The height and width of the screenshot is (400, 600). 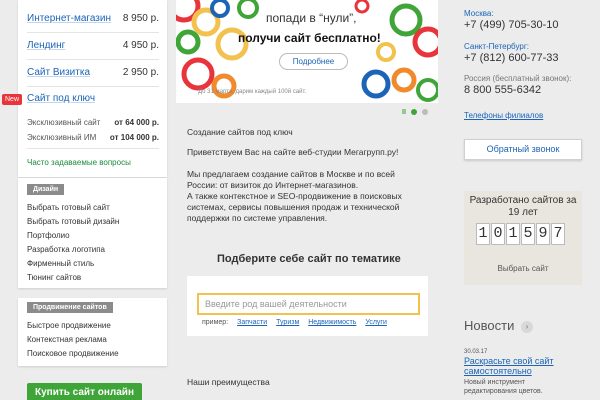 What do you see at coordinates (511, 58) in the screenshot?
I see `spb-phone: +7 (812) 600-77-33` at bounding box center [511, 58].